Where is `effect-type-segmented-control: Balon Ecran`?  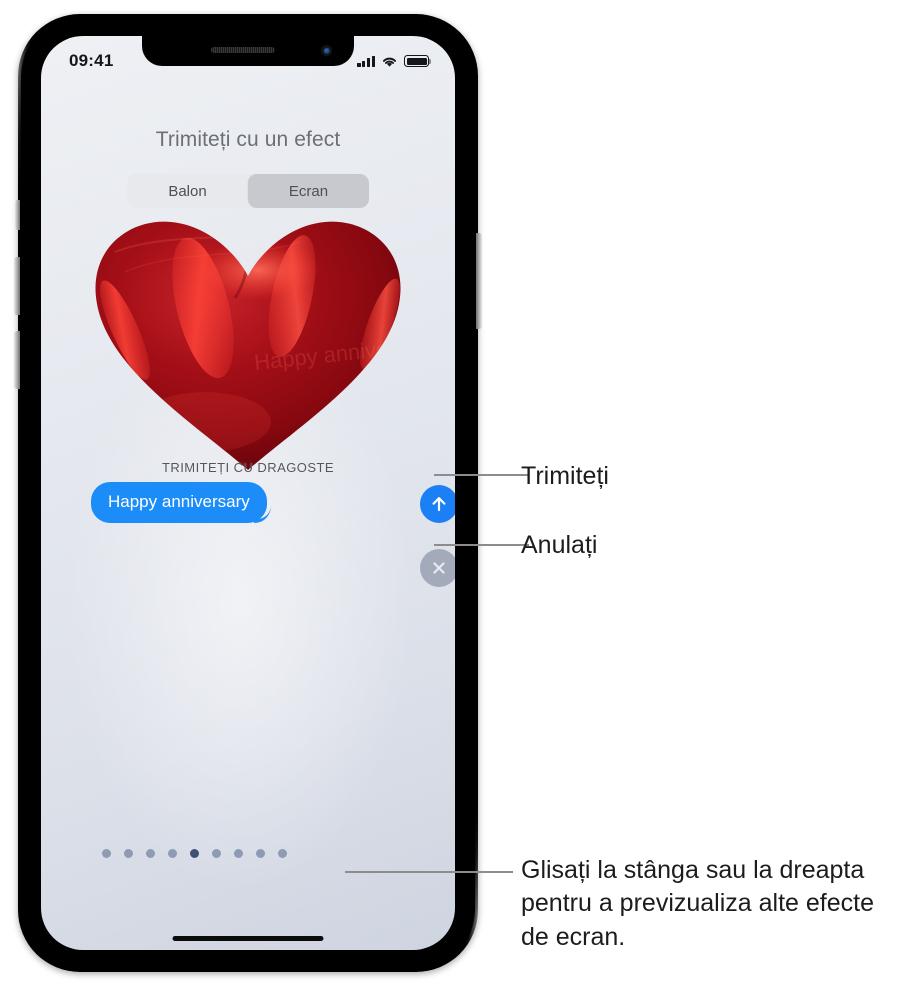 effect-type-segmented-control: Balon Ecran is located at coordinates (248, 191).